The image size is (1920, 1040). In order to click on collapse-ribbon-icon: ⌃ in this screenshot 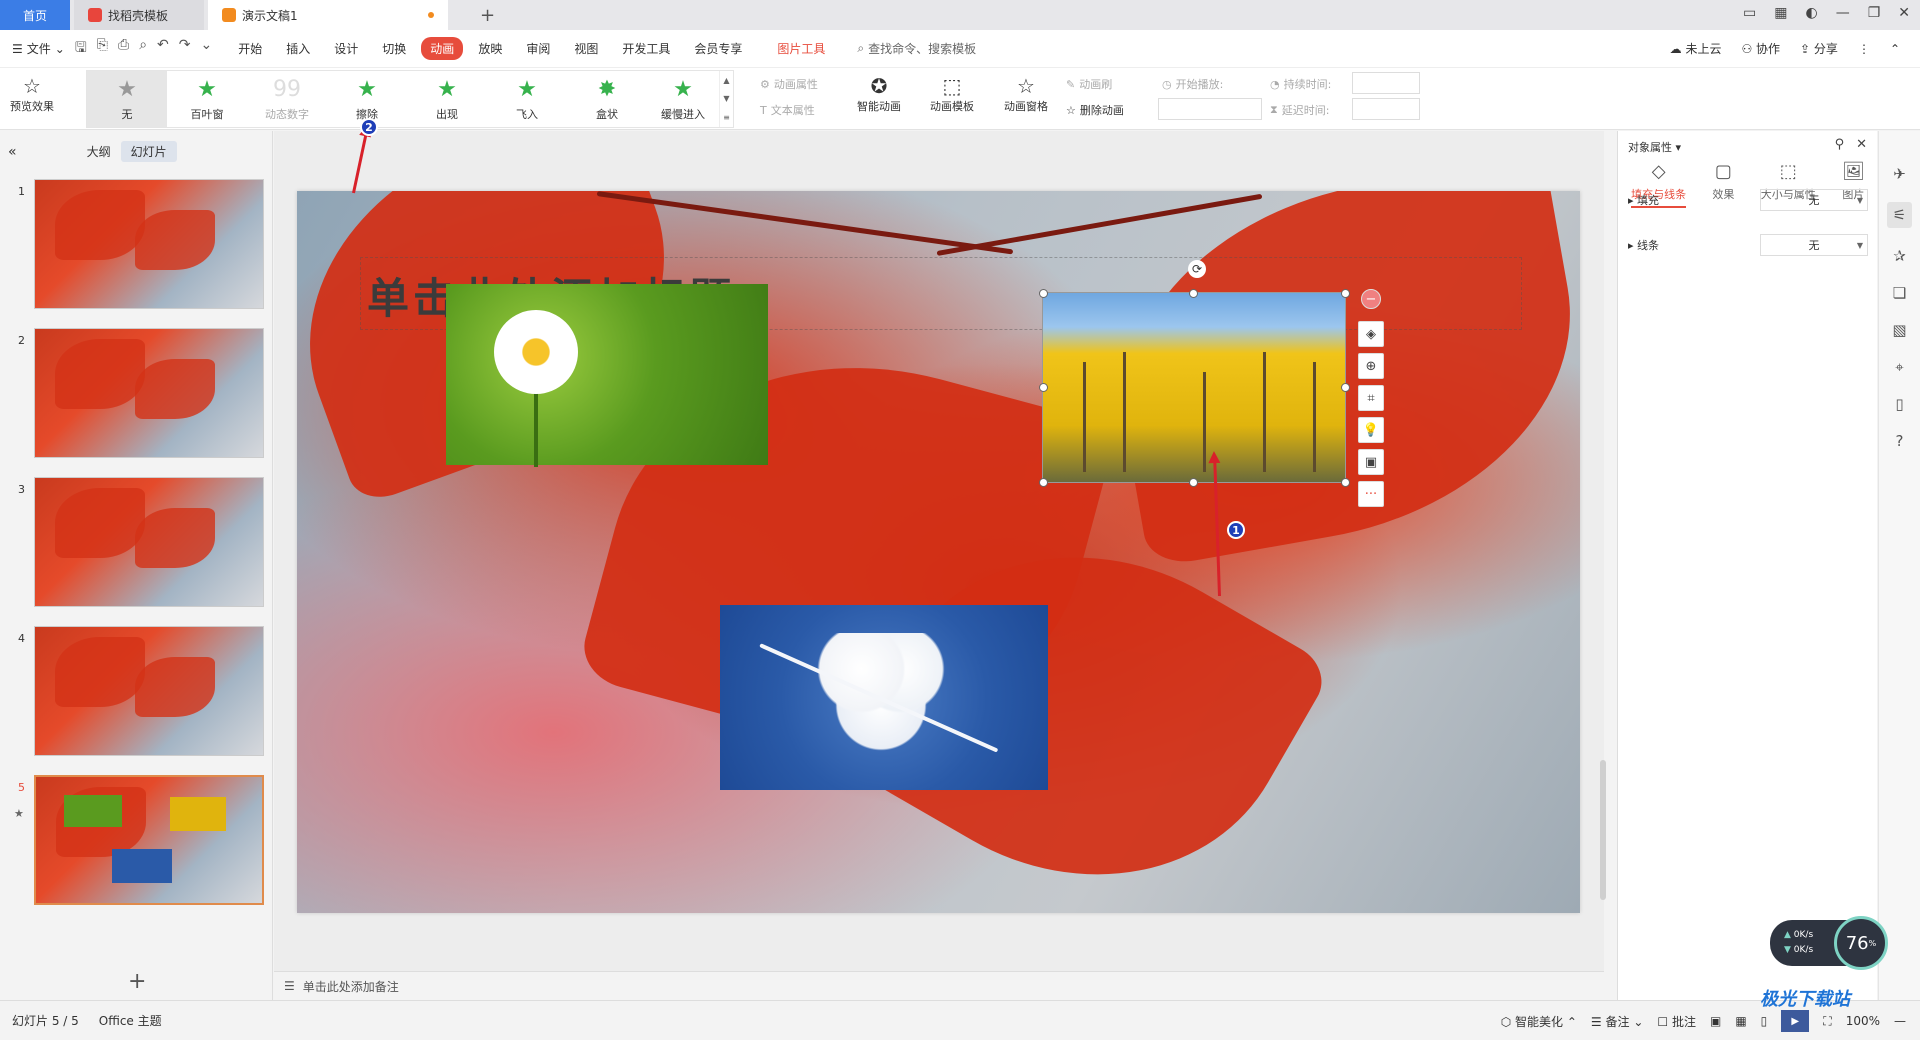, I will do `click(1895, 49)`.